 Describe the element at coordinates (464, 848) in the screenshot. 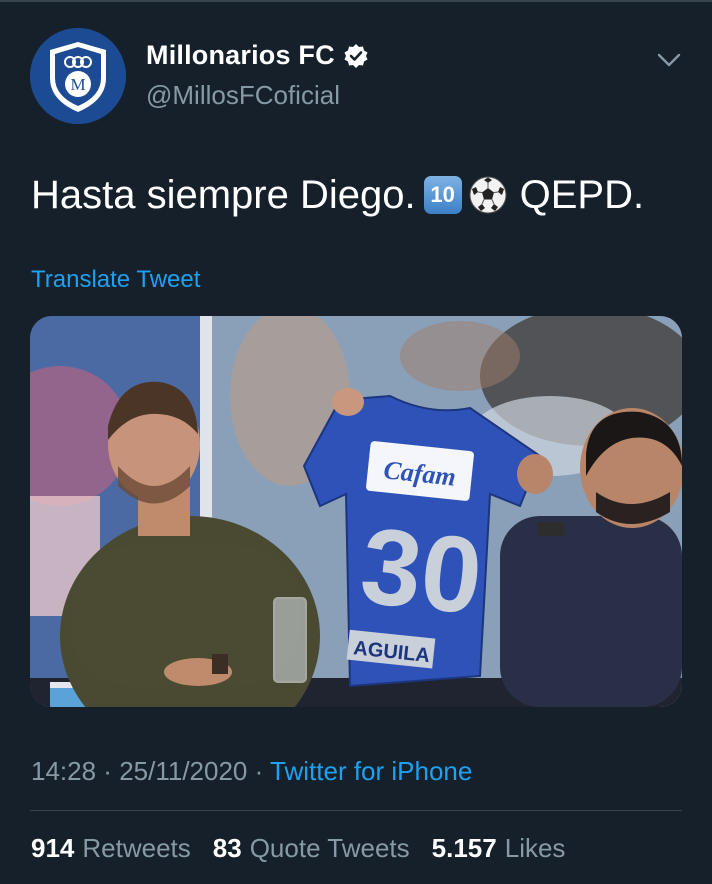

I see `likes-count: 5.157` at that location.